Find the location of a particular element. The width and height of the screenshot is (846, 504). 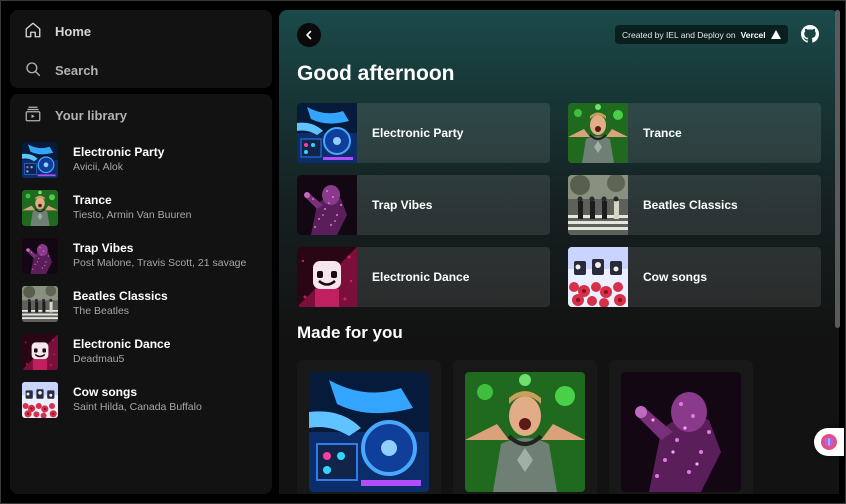

extension-button is located at coordinates (829, 442).